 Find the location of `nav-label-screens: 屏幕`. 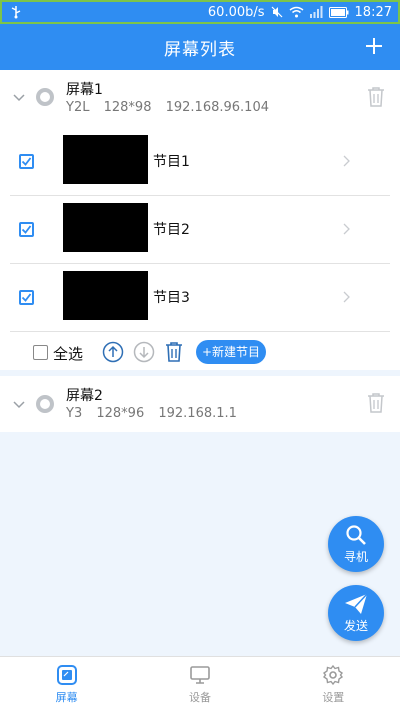

nav-label-screens: 屏幕 is located at coordinates (66, 697).